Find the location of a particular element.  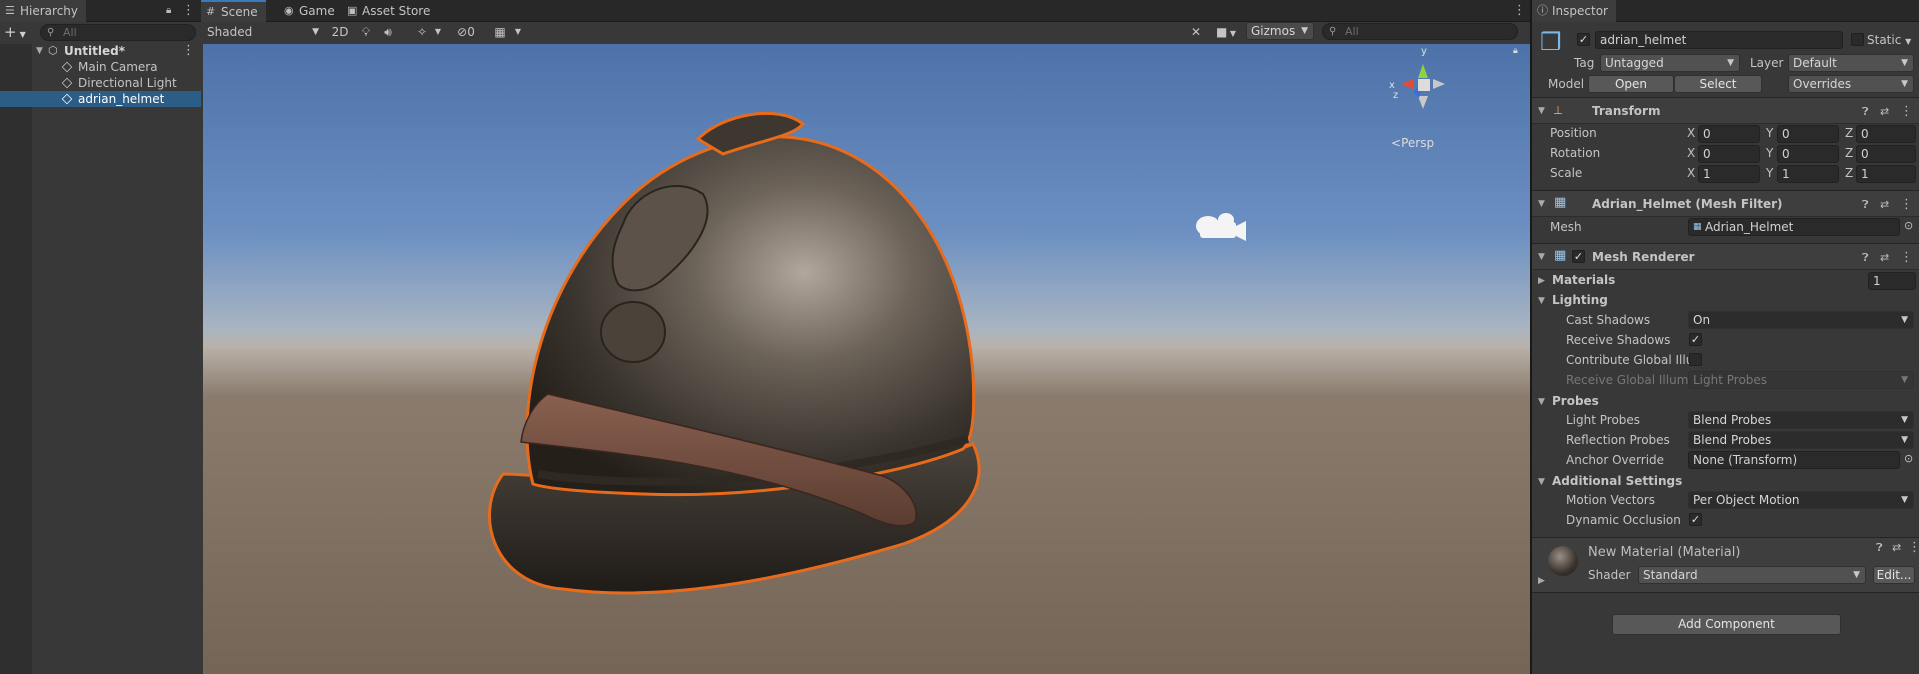

motion-vectors-dropdown: Per Object Motion ▼ is located at coordinates (1801, 500).